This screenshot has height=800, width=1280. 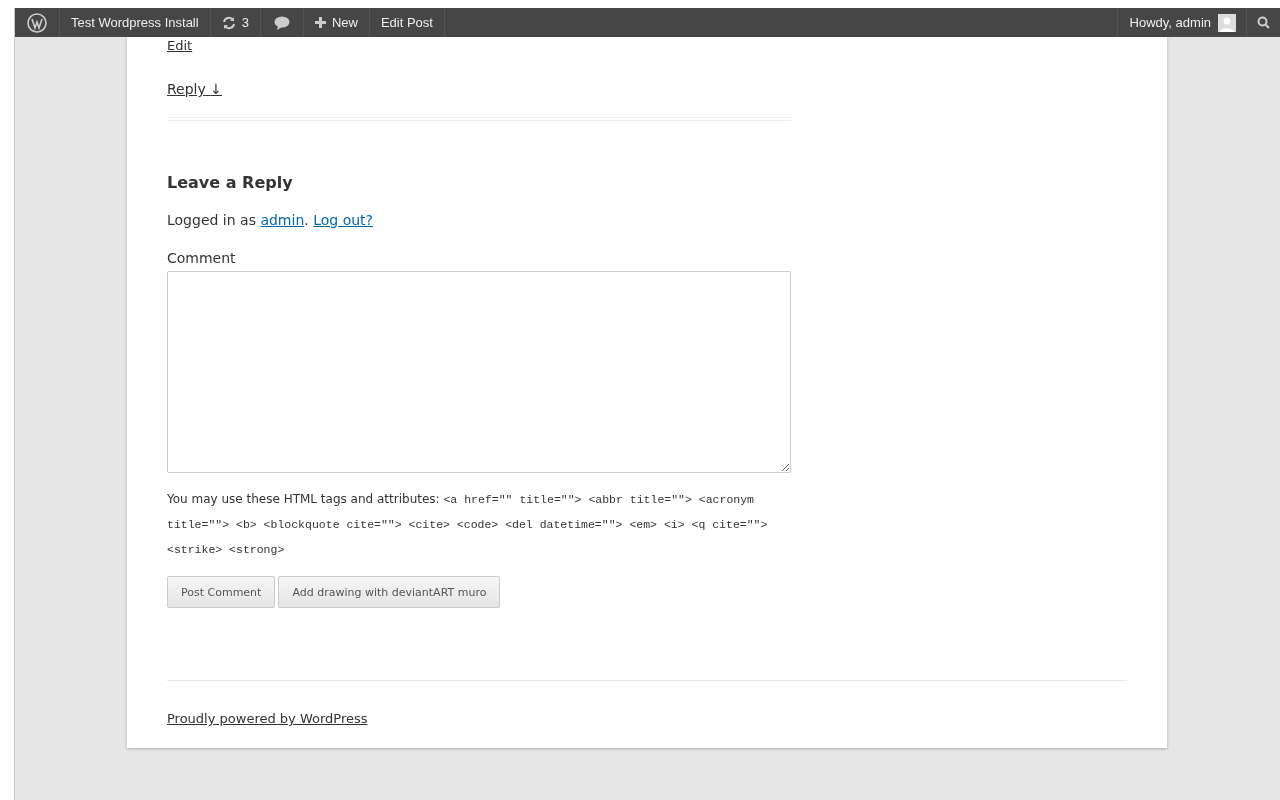 What do you see at coordinates (202, 258) in the screenshot?
I see `comment-label: Comment` at bounding box center [202, 258].